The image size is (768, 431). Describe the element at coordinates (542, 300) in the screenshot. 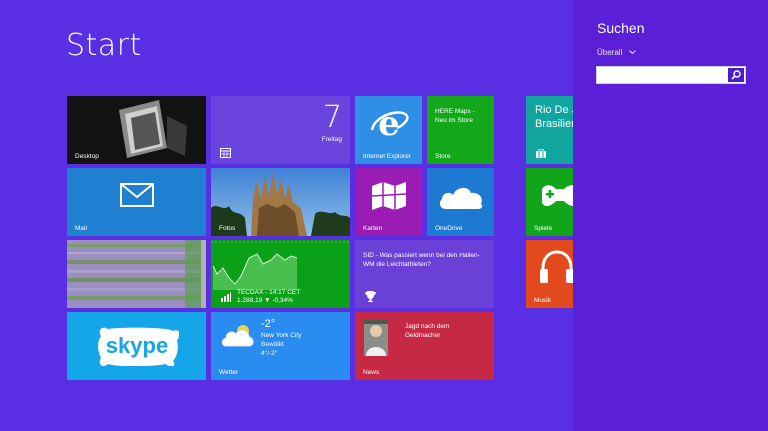

I see `tile-music-label: Musik` at that location.